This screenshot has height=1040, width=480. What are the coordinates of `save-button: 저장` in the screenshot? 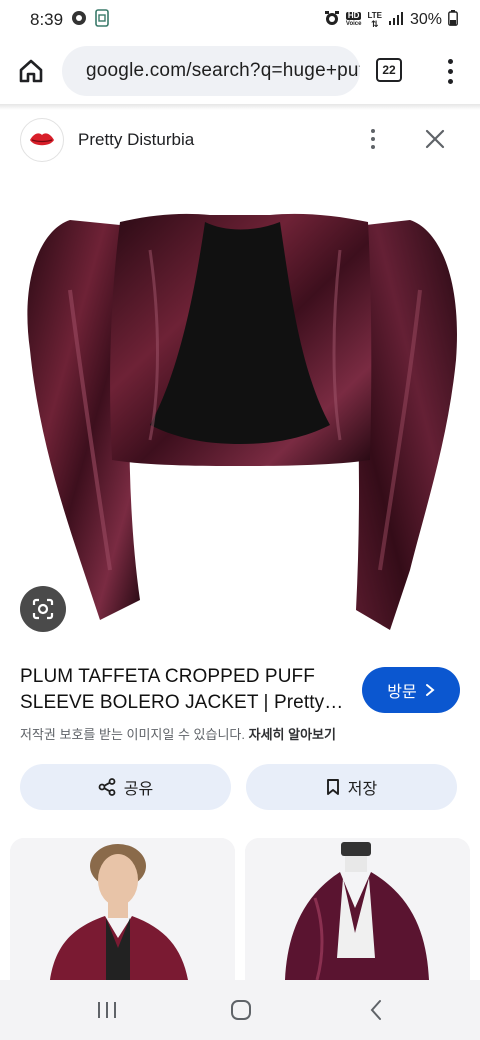 It's located at (351, 787).